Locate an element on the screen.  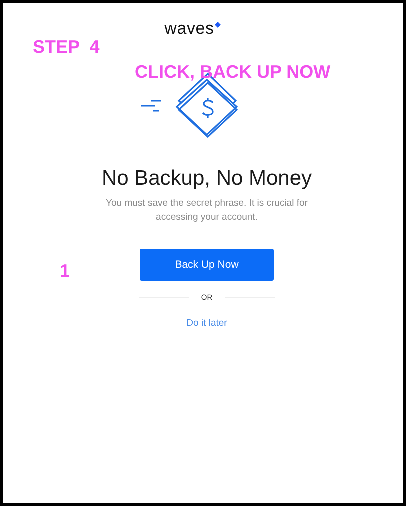
back-up-button: Back Up Now is located at coordinates (207, 265).